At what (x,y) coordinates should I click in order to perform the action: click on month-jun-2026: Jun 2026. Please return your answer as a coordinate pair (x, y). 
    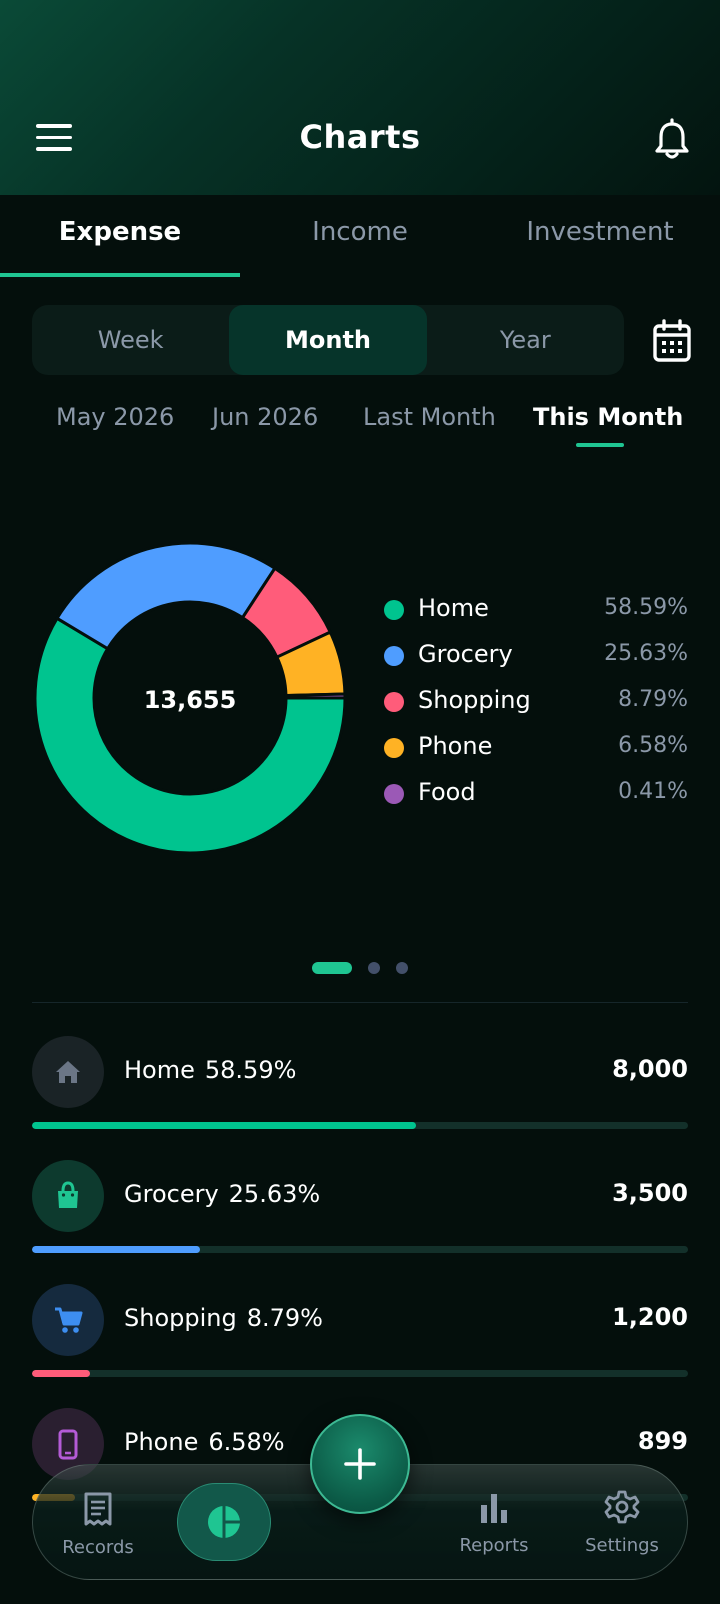
    Looking at the image, I should click on (265, 417).